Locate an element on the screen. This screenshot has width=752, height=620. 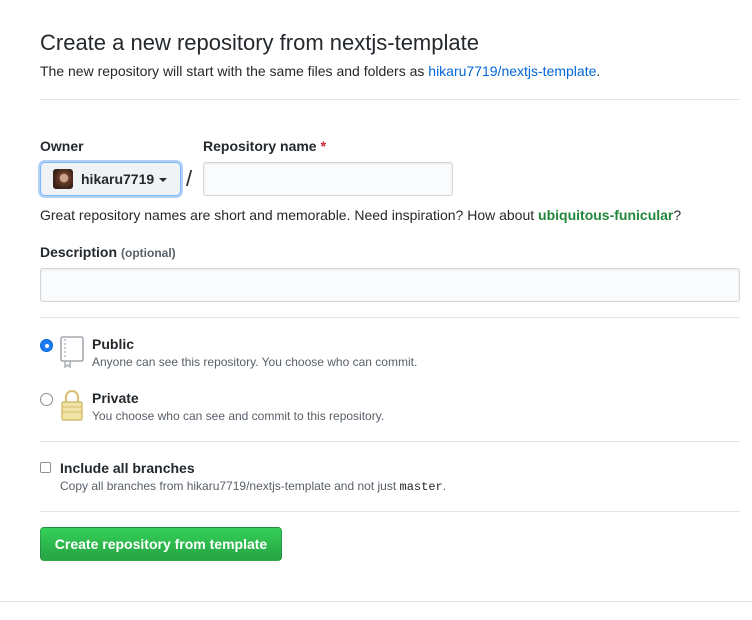
user-avatar is located at coordinates (63, 179).